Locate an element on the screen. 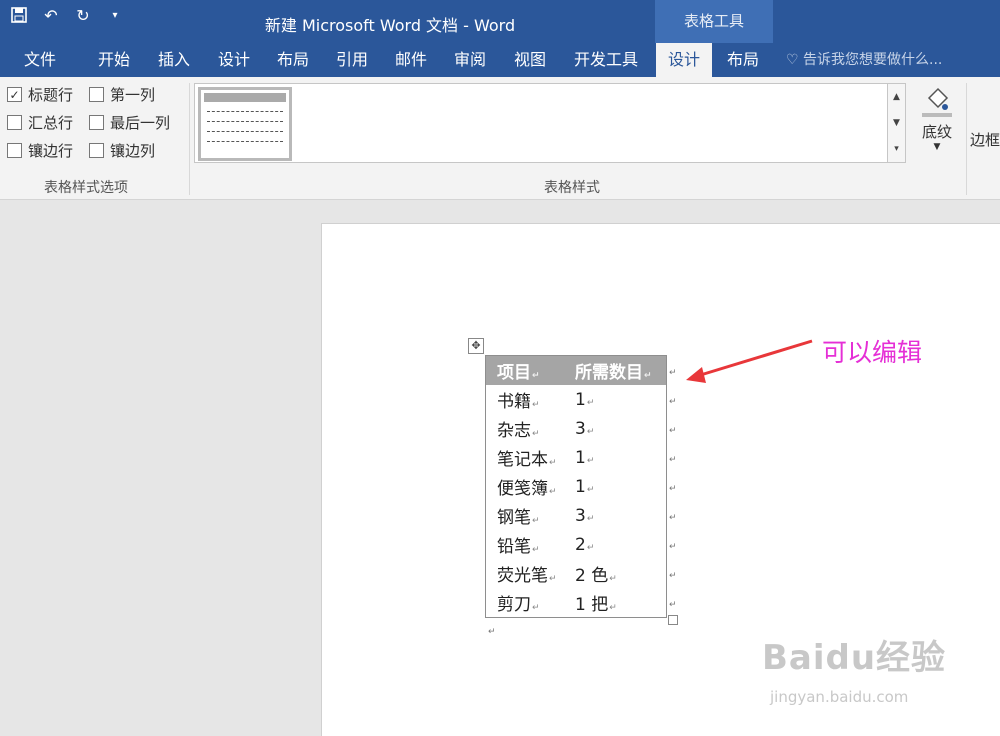 This screenshot has height=736, width=1000. first-column-checkbox: 第一列 is located at coordinates (122, 94).